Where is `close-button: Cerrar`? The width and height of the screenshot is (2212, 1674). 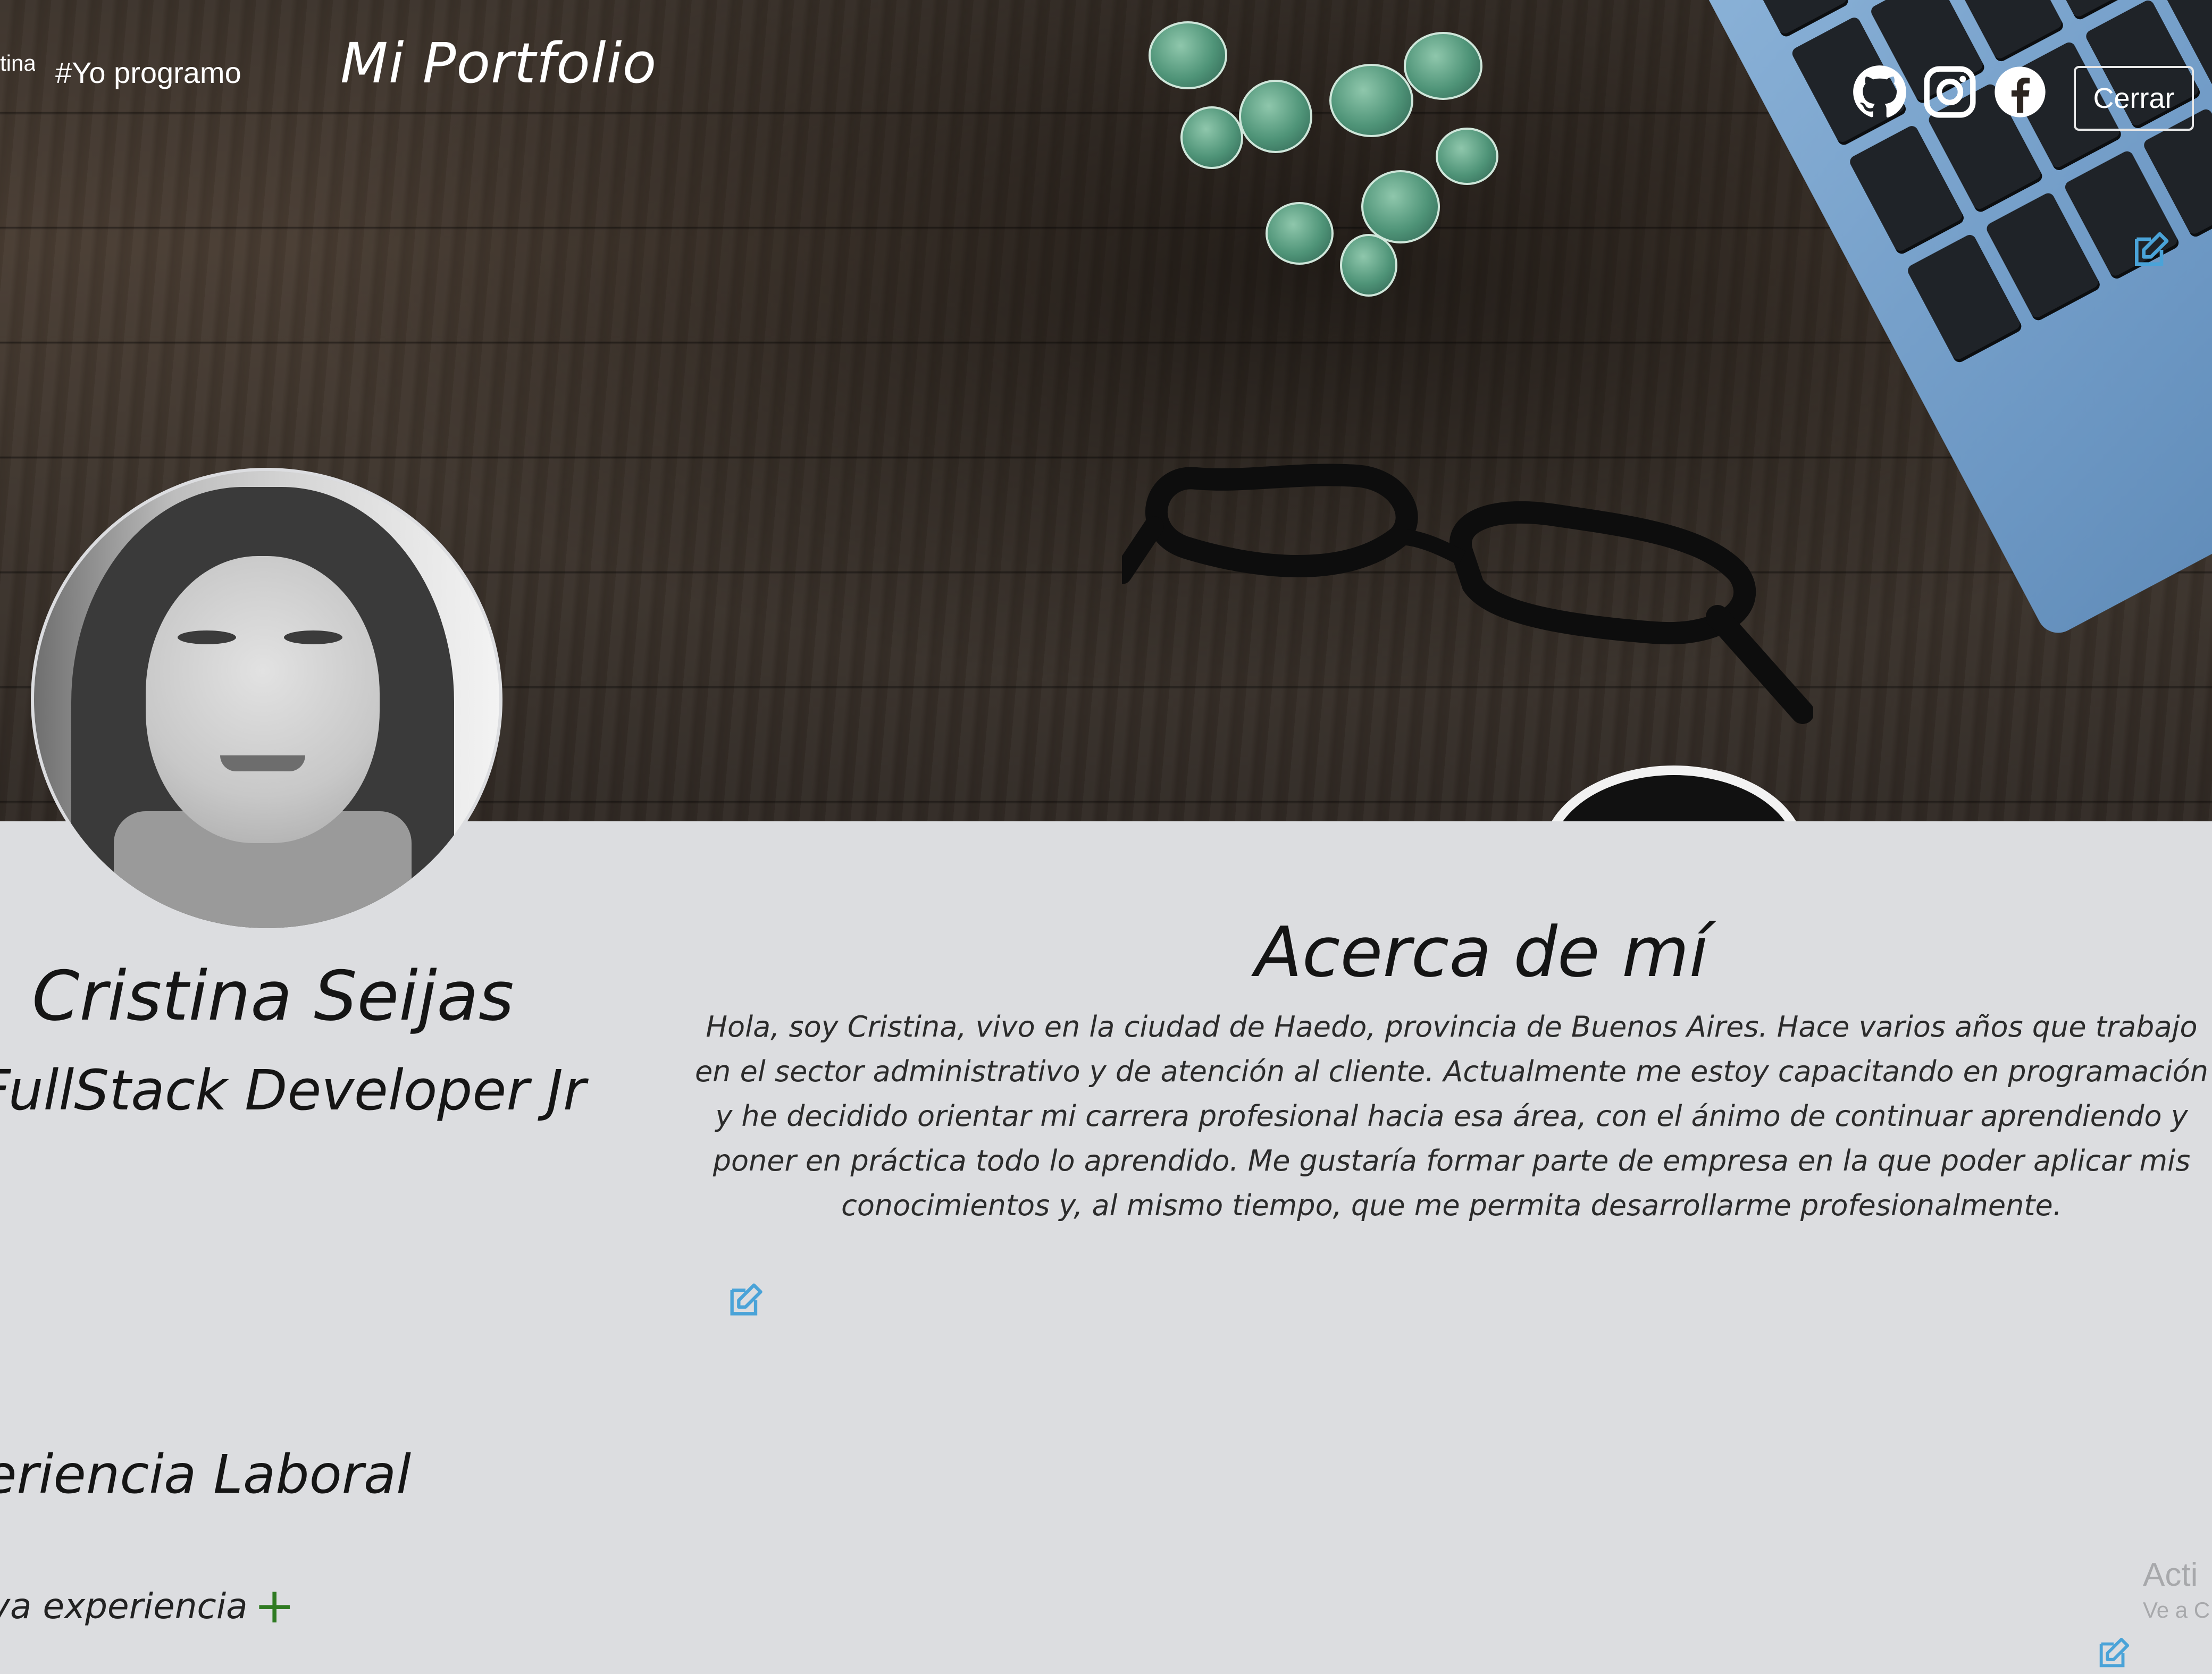
close-button: Cerrar is located at coordinates (2134, 99).